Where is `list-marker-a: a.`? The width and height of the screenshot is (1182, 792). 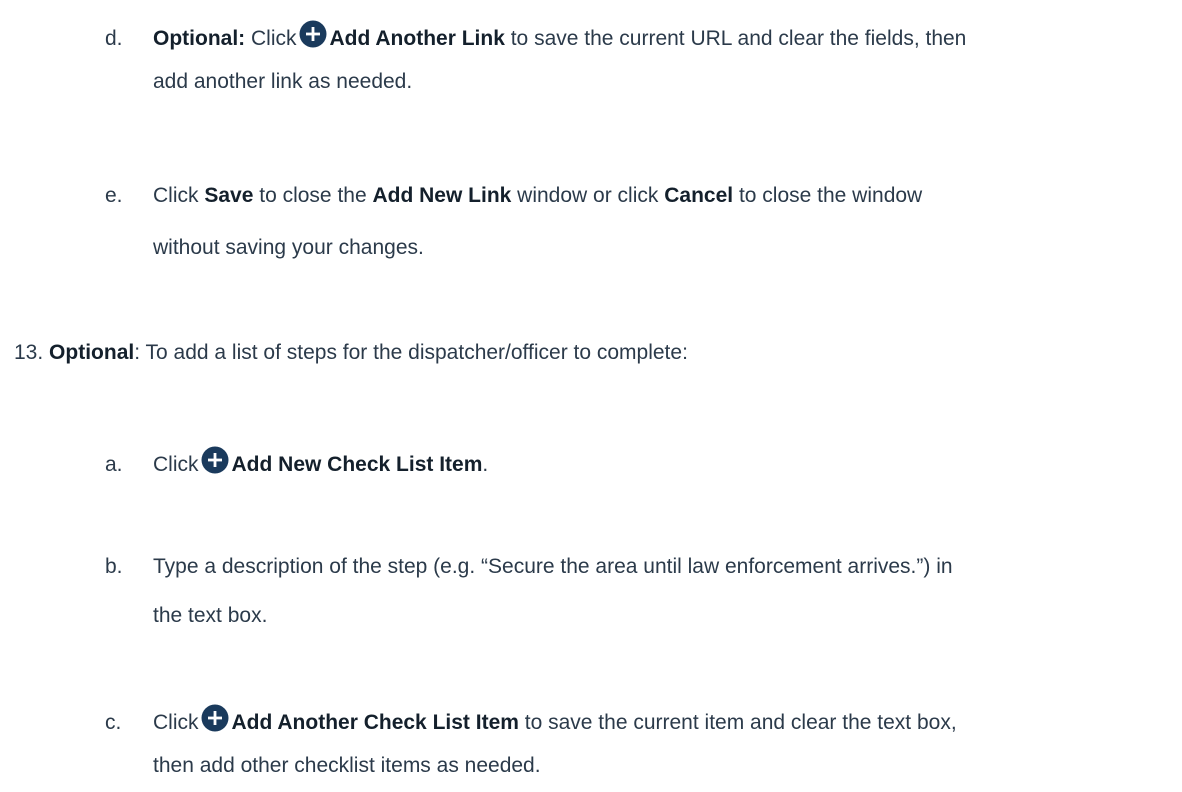 list-marker-a: a. is located at coordinates (114, 464).